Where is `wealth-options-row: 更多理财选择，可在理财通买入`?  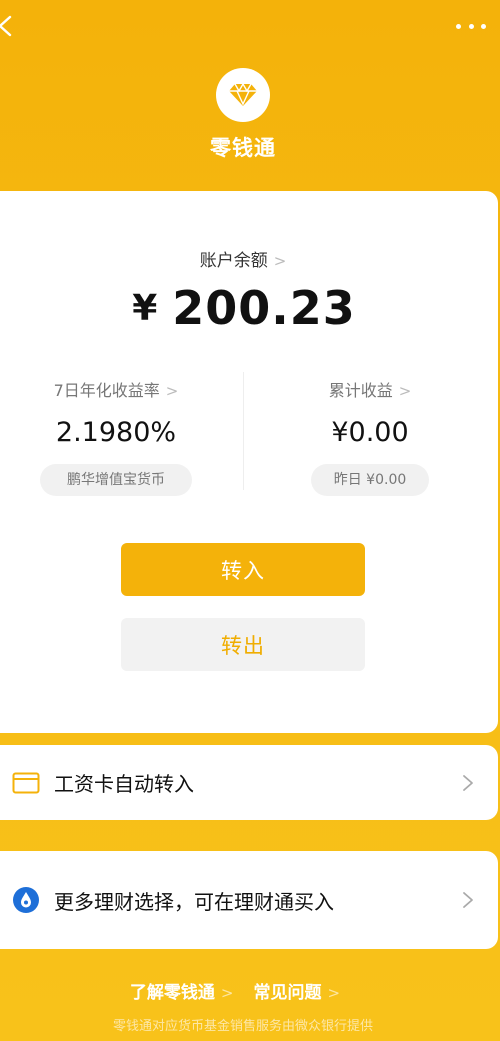
wealth-options-row: 更多理财选择，可在理财通买入 is located at coordinates (249, 900).